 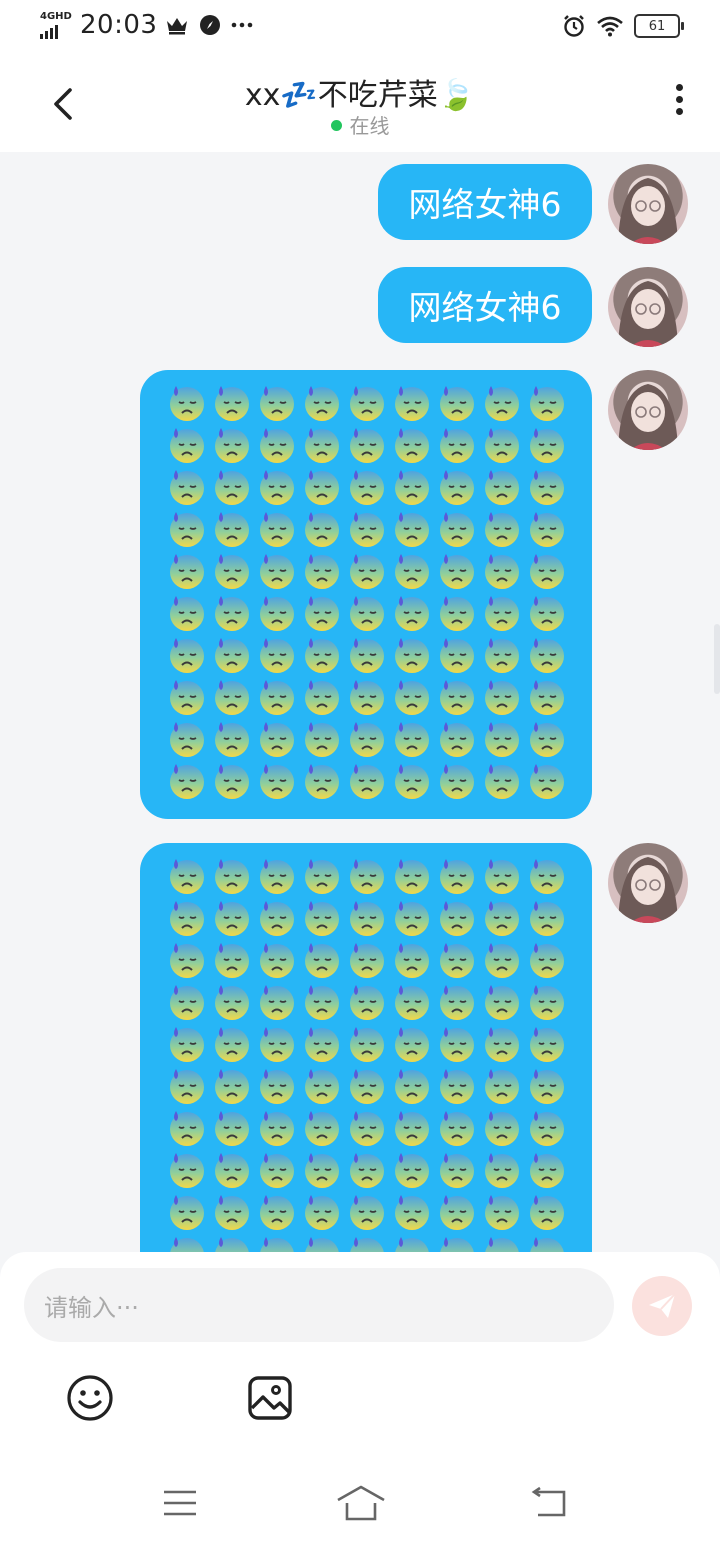 What do you see at coordinates (336, 125) in the screenshot?
I see `online-dot-icon` at bounding box center [336, 125].